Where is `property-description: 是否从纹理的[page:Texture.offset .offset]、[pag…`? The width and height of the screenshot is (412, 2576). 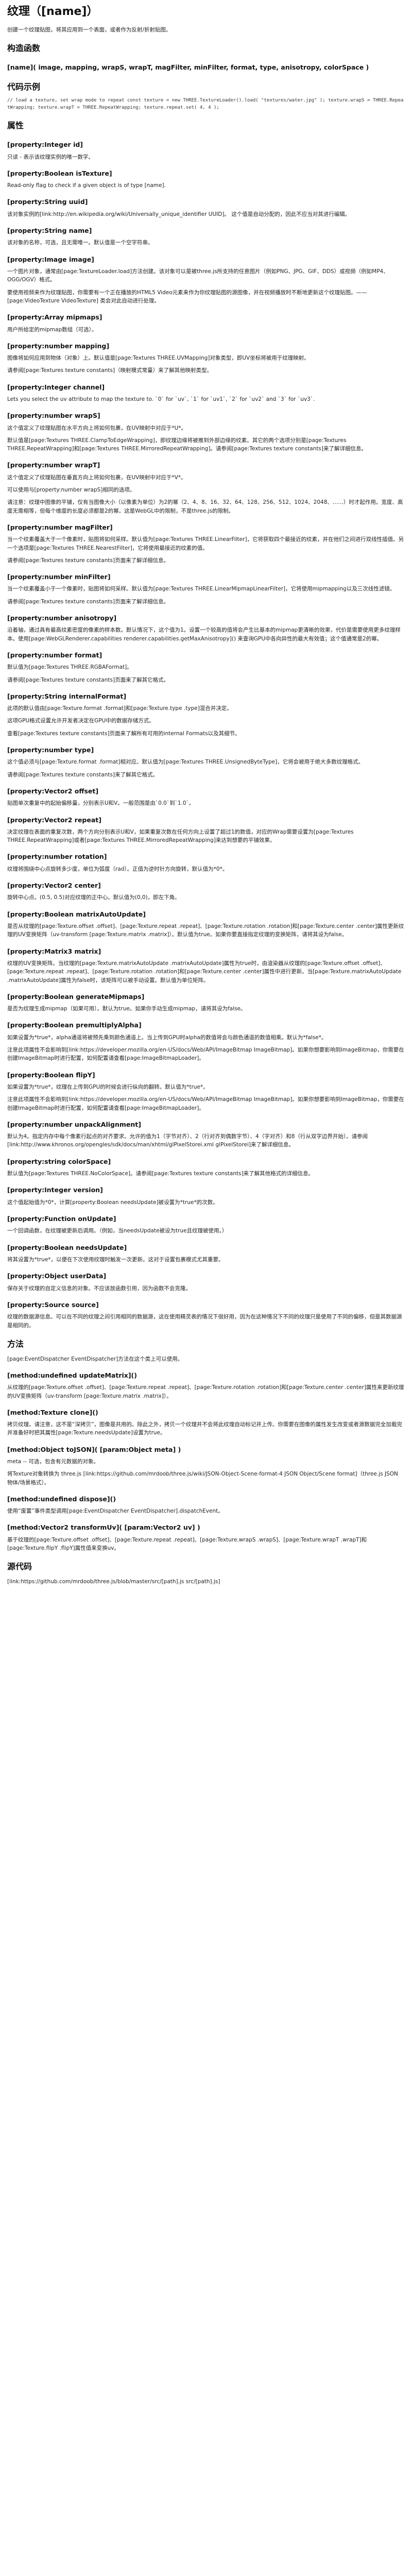
property-description: 是否从纹理的[page:Texture.offset .offset]、[pag… is located at coordinates (205, 930).